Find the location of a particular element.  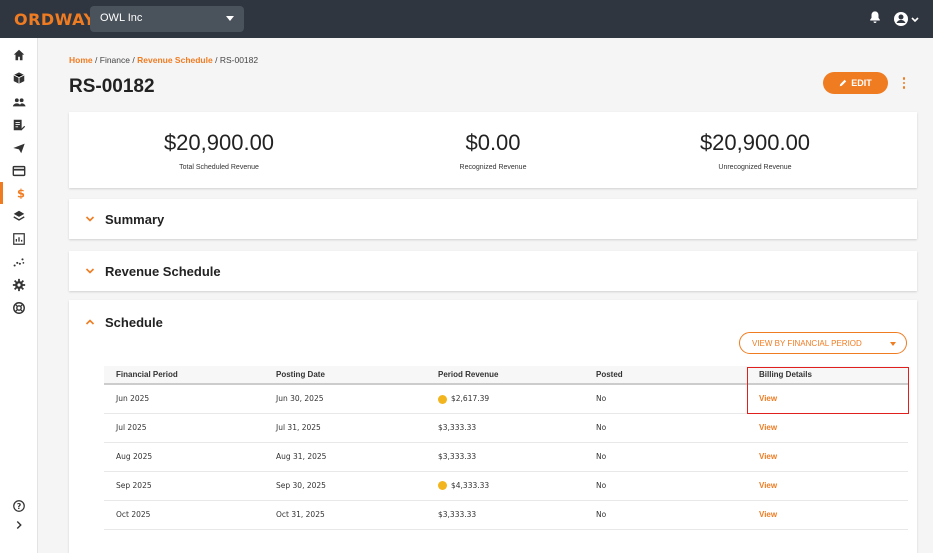

unrecognized-revenue: $20,900.00 Unrecognized Revenue is located at coordinates (755, 150).